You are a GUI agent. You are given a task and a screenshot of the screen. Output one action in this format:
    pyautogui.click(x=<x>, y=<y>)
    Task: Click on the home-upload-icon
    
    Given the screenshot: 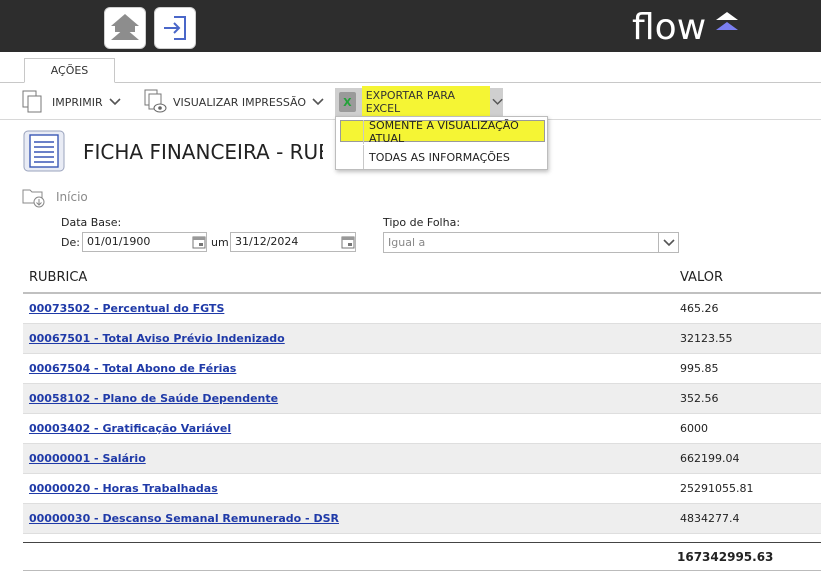 What is the action you would take?
    pyautogui.click(x=125, y=27)
    